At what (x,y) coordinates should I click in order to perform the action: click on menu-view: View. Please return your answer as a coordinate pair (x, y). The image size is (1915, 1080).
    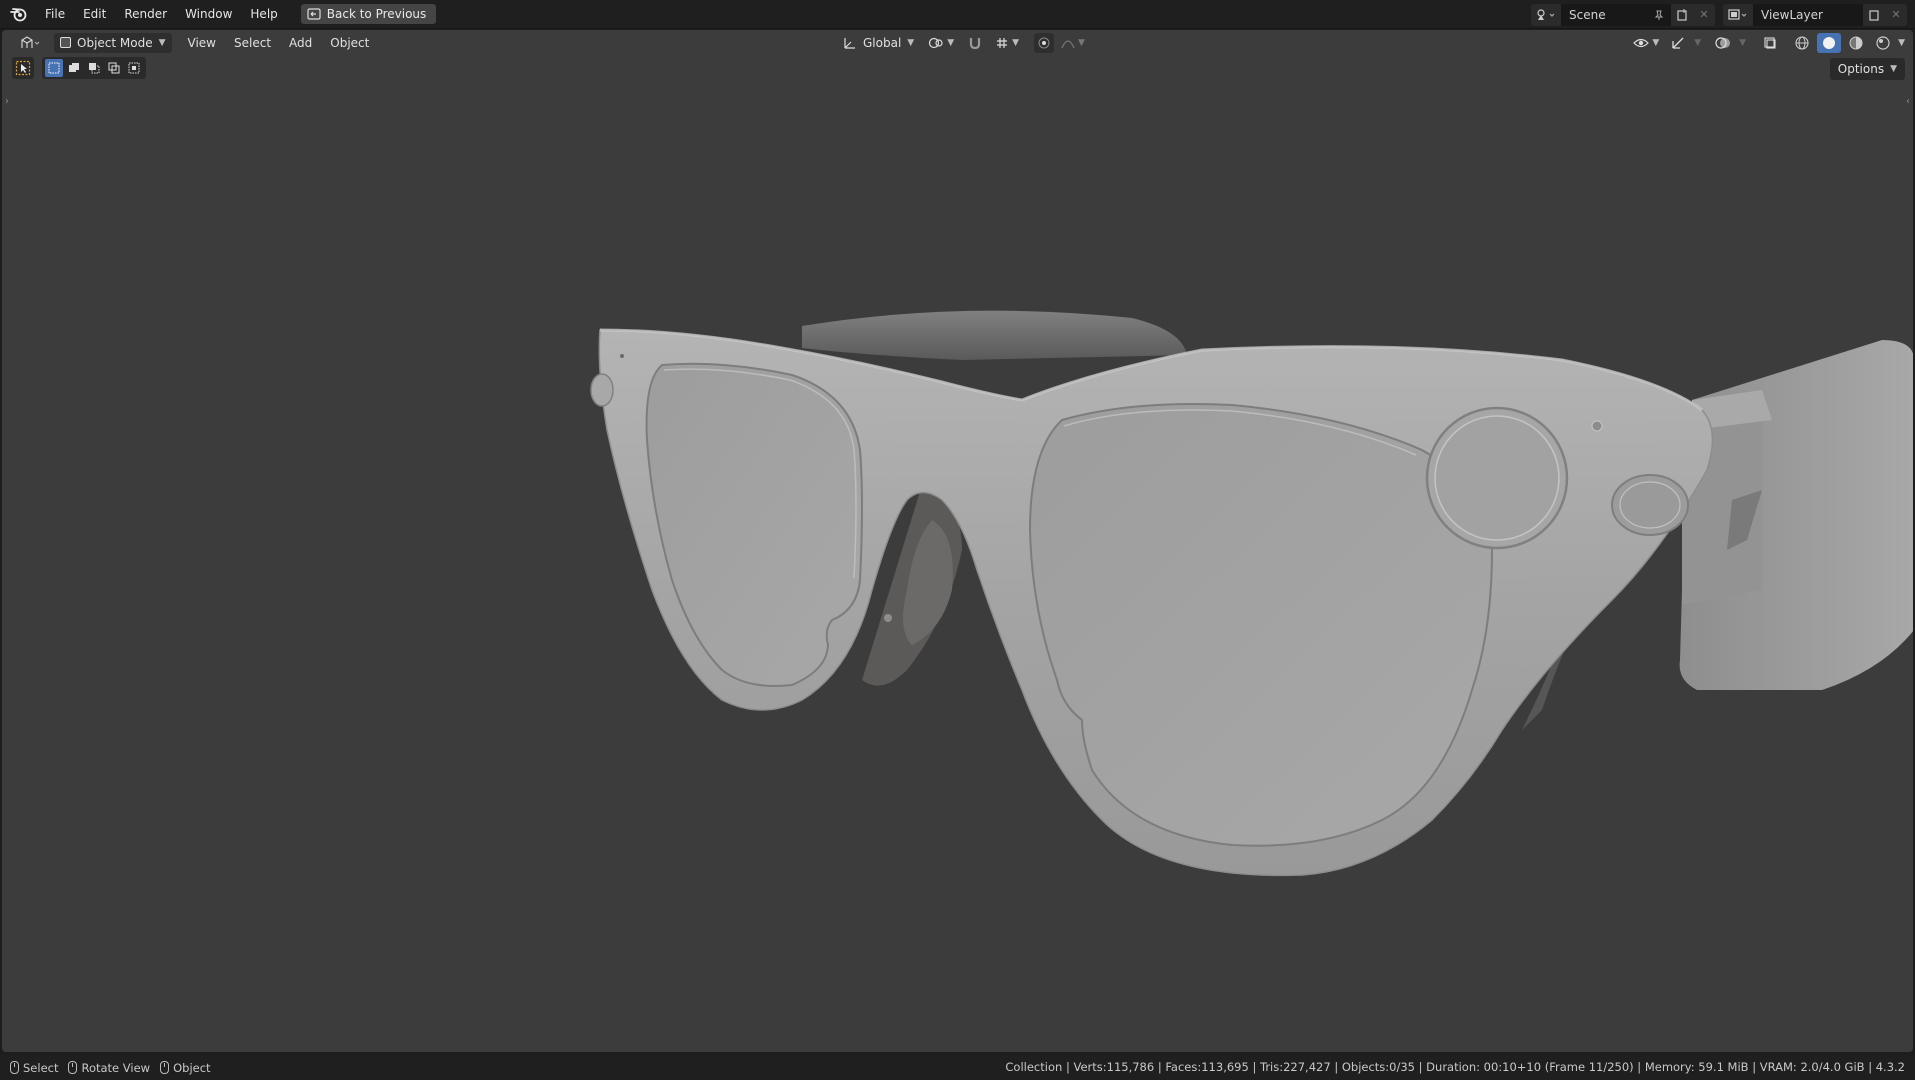
    Looking at the image, I should click on (202, 43).